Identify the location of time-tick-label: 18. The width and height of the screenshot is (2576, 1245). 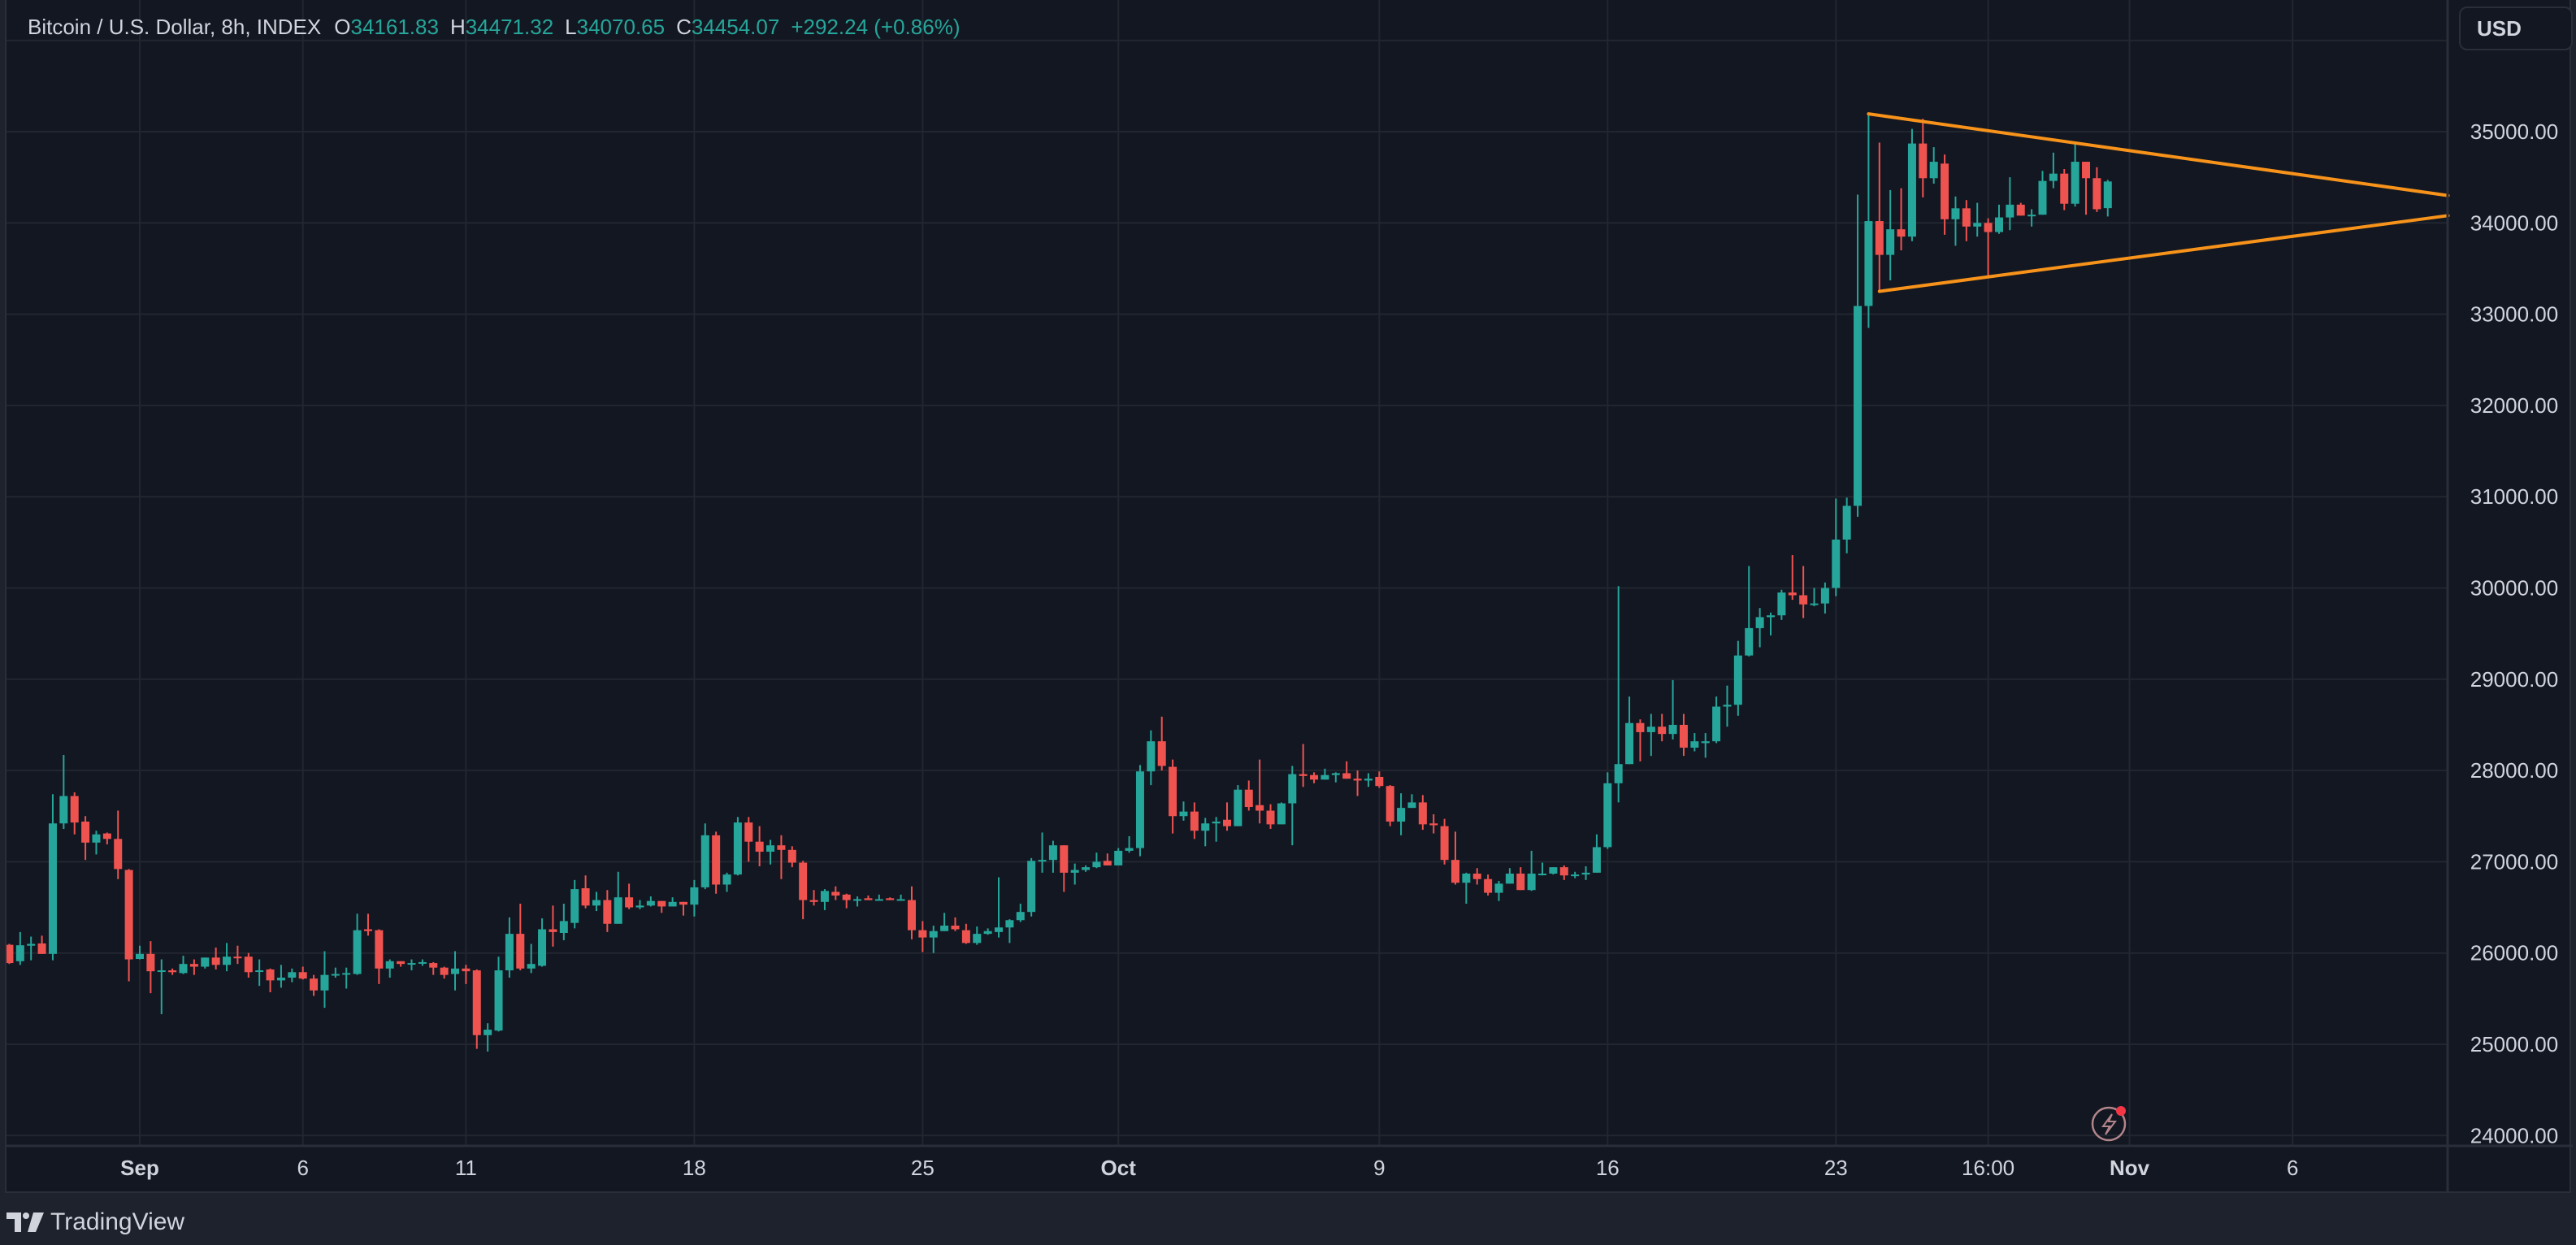
(694, 1168).